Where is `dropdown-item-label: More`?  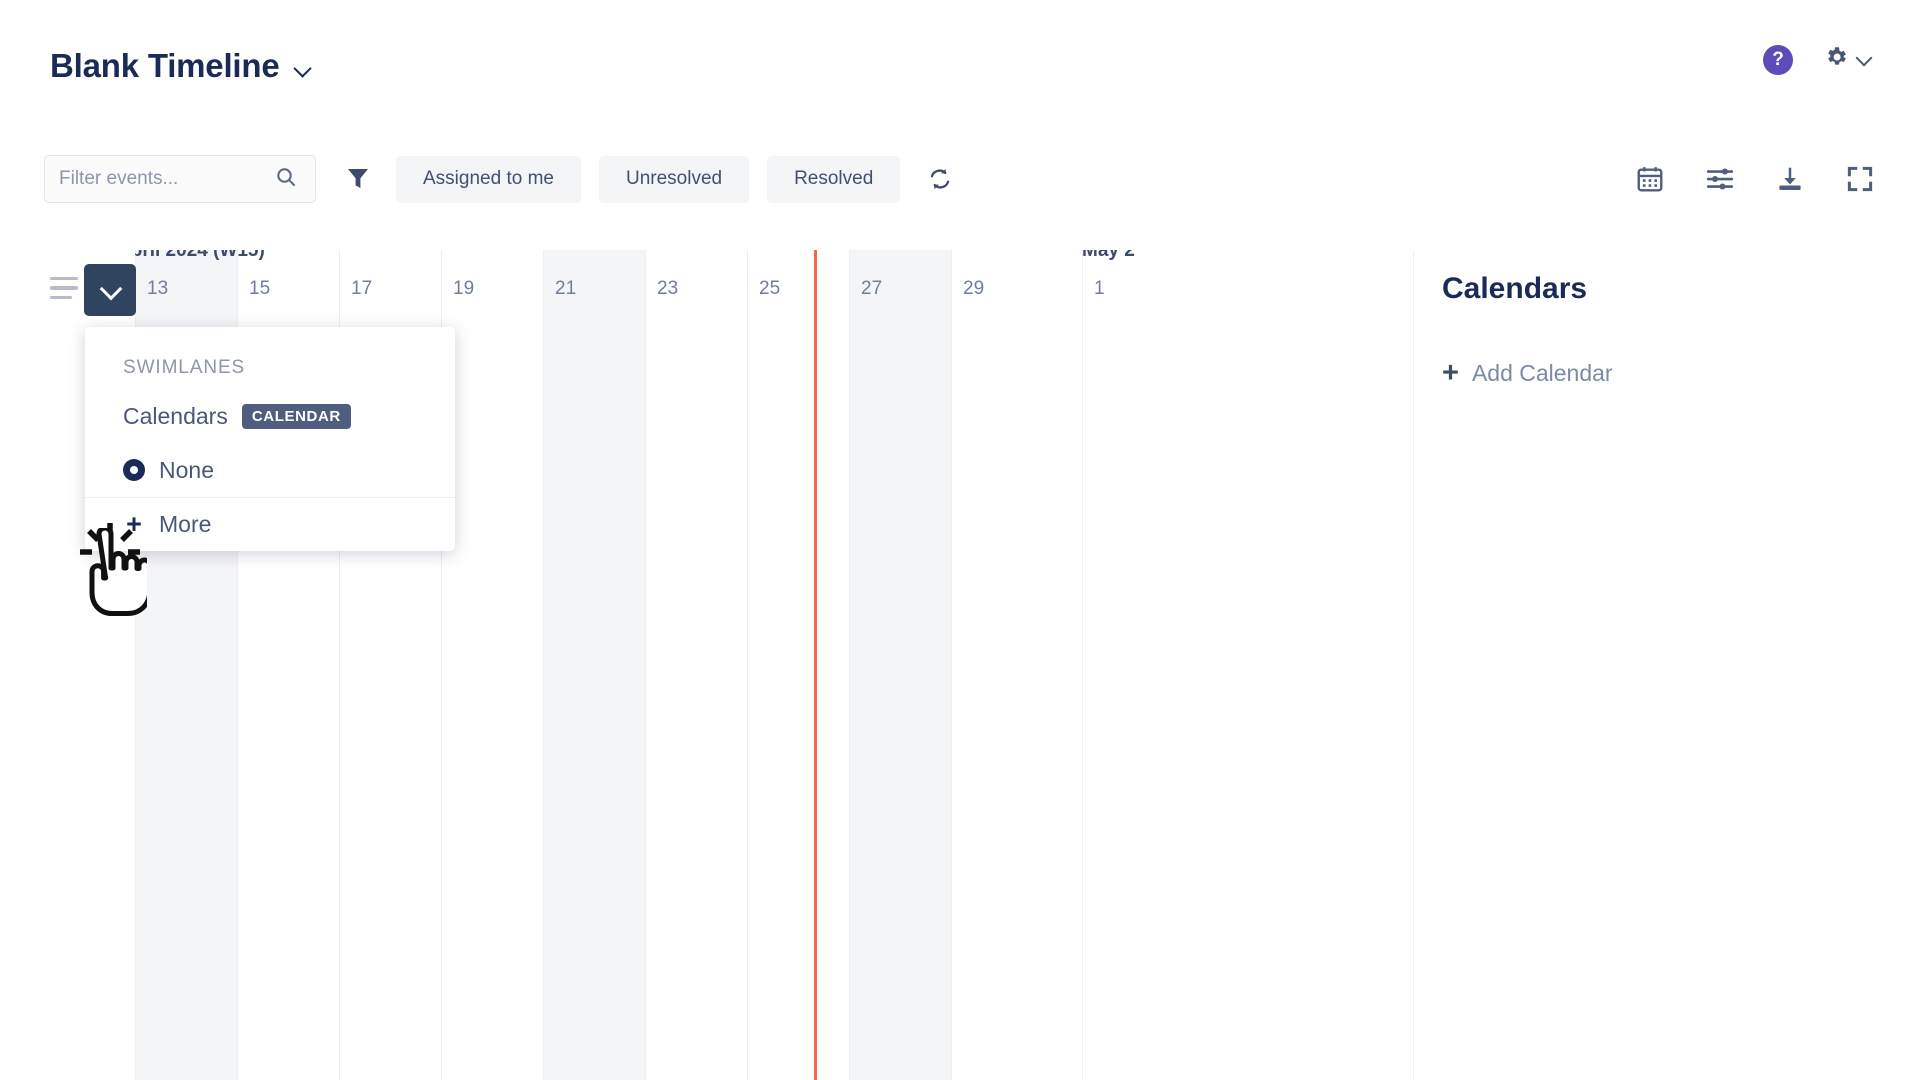 dropdown-item-label: More is located at coordinates (185, 524).